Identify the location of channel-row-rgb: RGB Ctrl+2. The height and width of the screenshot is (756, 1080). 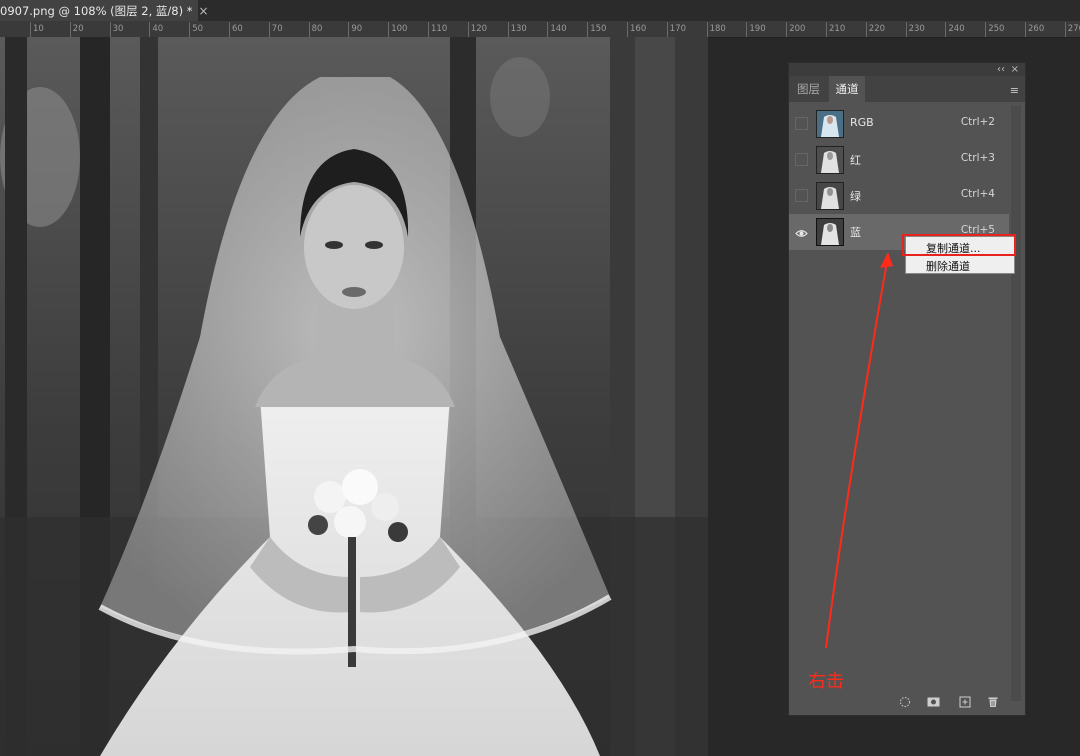
(899, 124).